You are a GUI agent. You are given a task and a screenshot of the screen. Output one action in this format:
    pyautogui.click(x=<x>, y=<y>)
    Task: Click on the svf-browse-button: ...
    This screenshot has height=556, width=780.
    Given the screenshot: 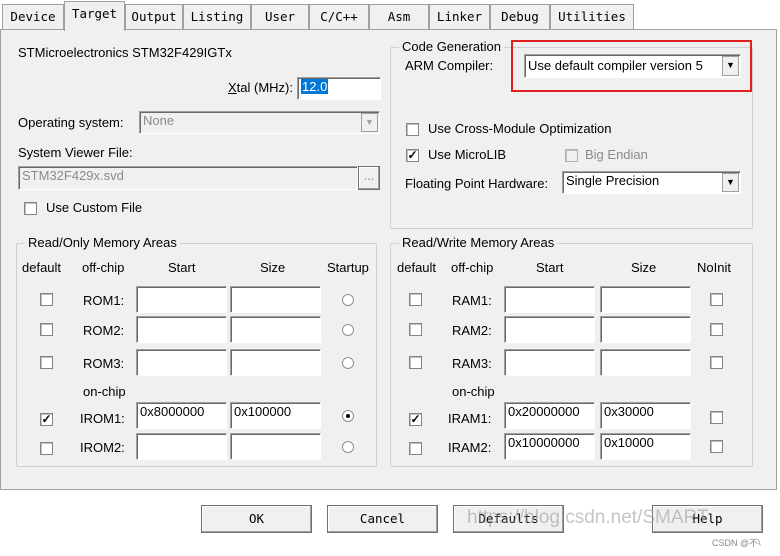 What is the action you would take?
    pyautogui.click(x=369, y=178)
    